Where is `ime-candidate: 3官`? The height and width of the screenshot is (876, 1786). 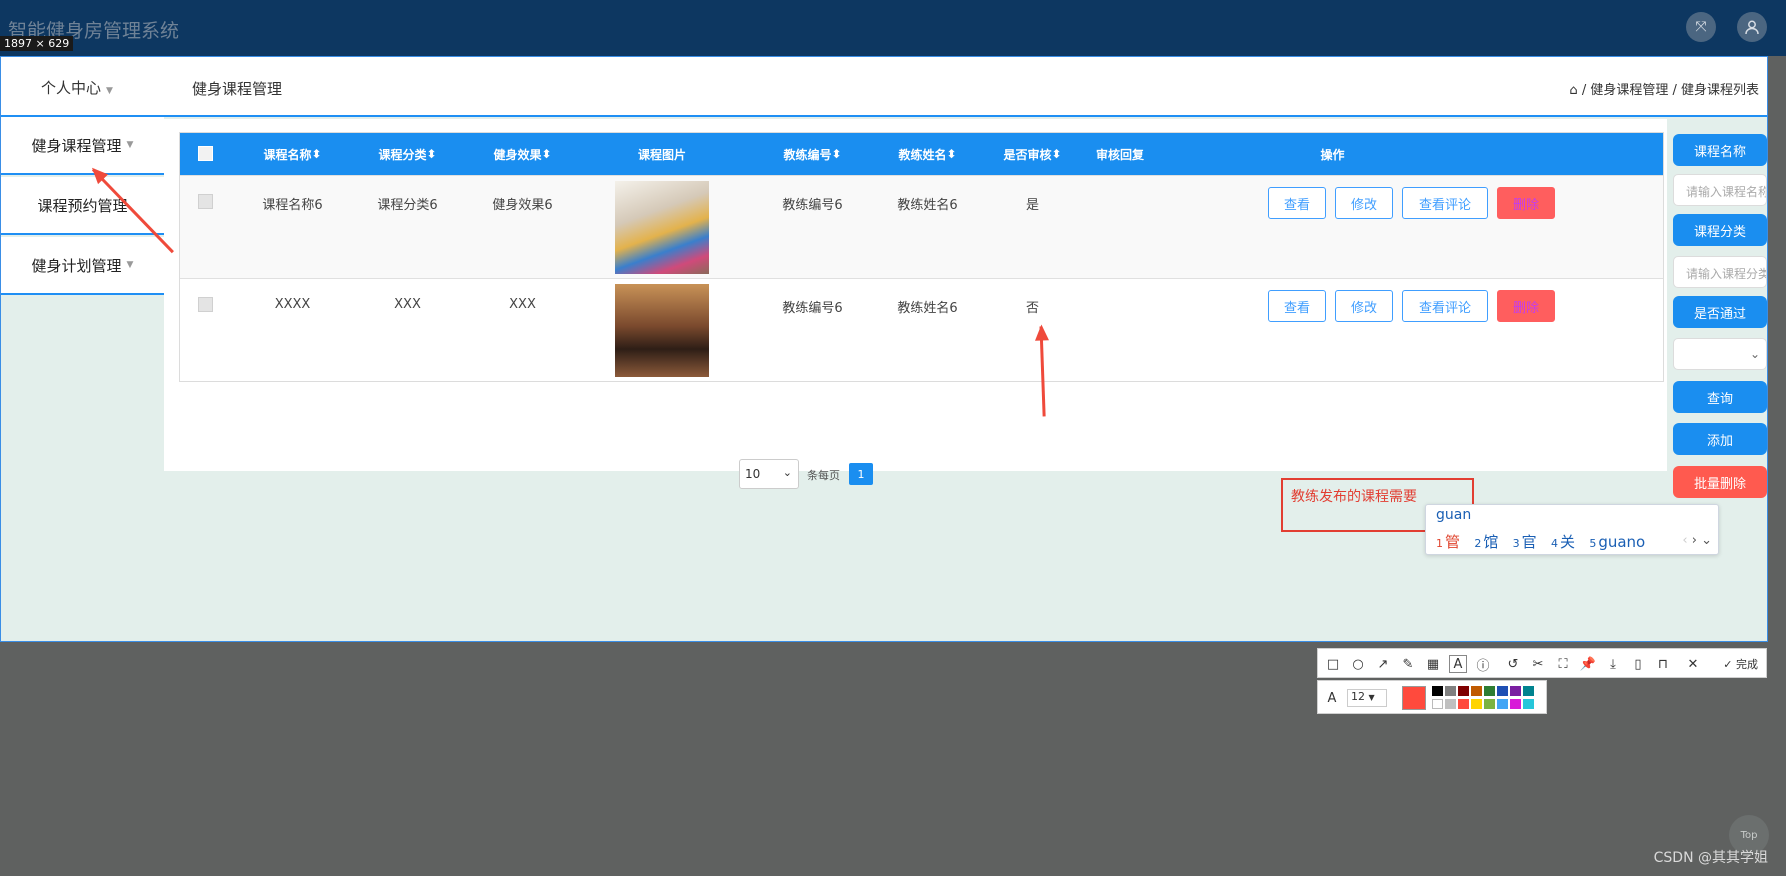
ime-candidate: 3官 is located at coordinates (1525, 542).